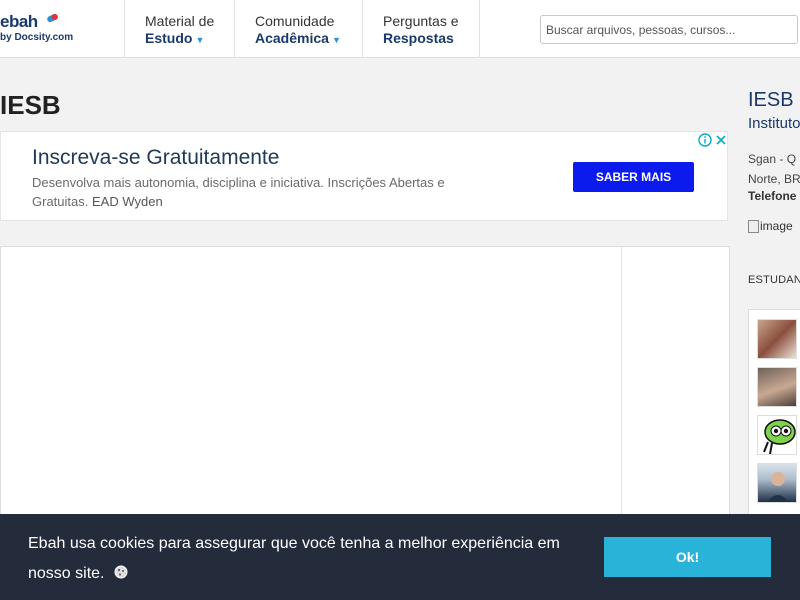  What do you see at coordinates (30, 105) in the screenshot?
I see `page-title: IESB` at bounding box center [30, 105].